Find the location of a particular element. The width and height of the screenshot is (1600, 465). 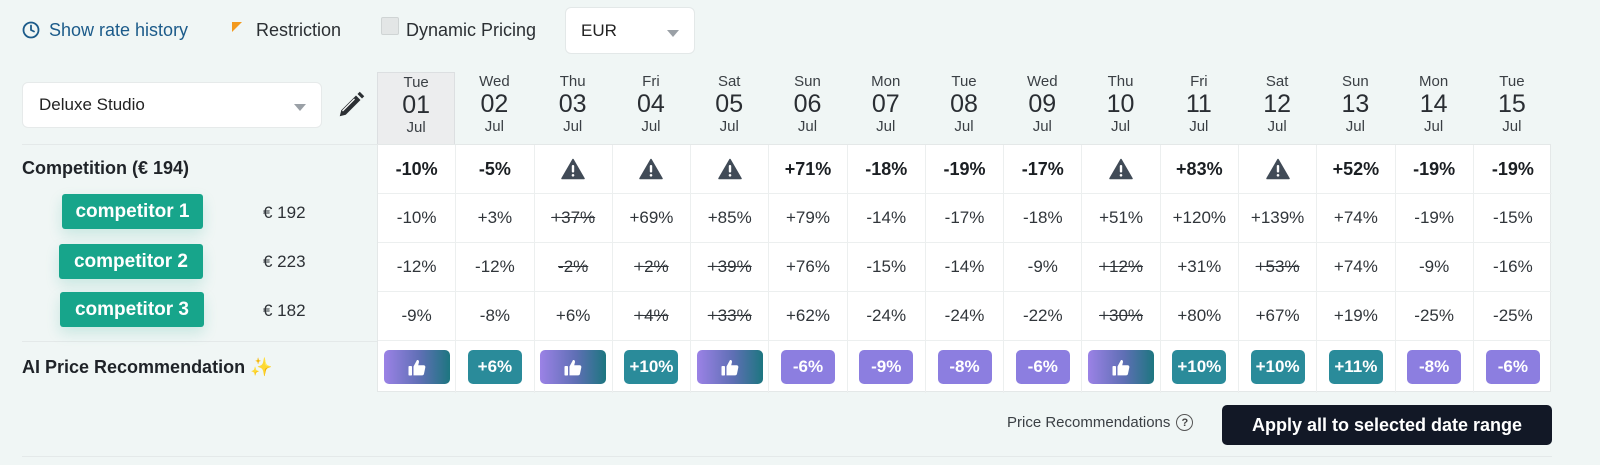

date-column-11: Fri 11 Jul is located at coordinates (1199, 108).